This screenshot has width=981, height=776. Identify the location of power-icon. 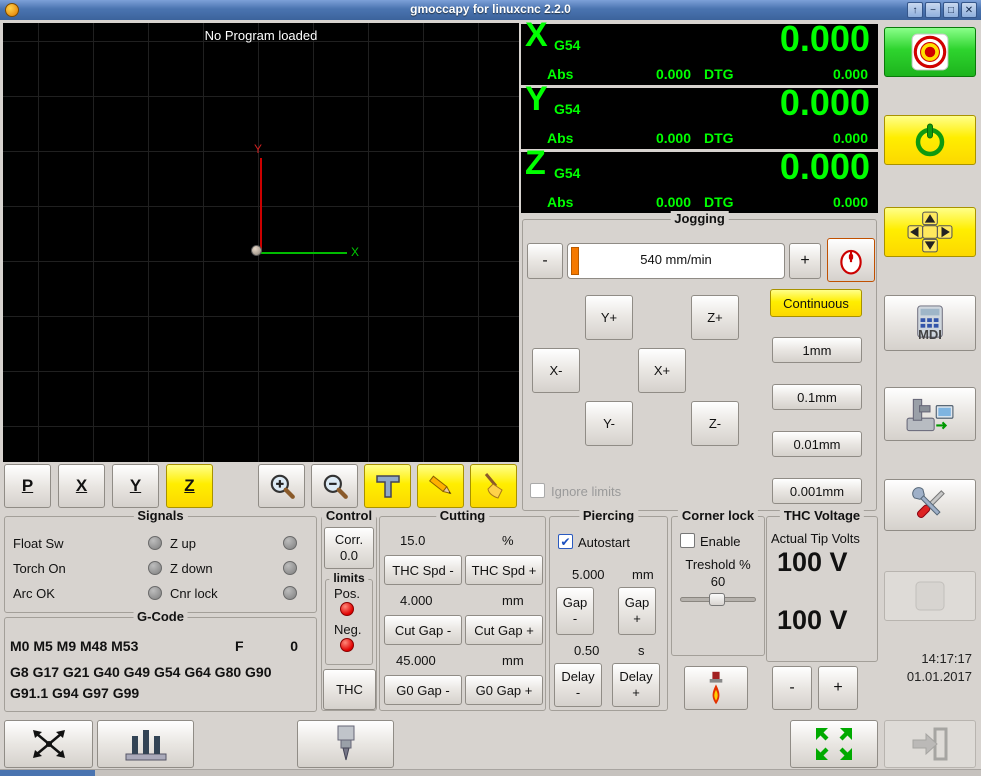
(930, 140).